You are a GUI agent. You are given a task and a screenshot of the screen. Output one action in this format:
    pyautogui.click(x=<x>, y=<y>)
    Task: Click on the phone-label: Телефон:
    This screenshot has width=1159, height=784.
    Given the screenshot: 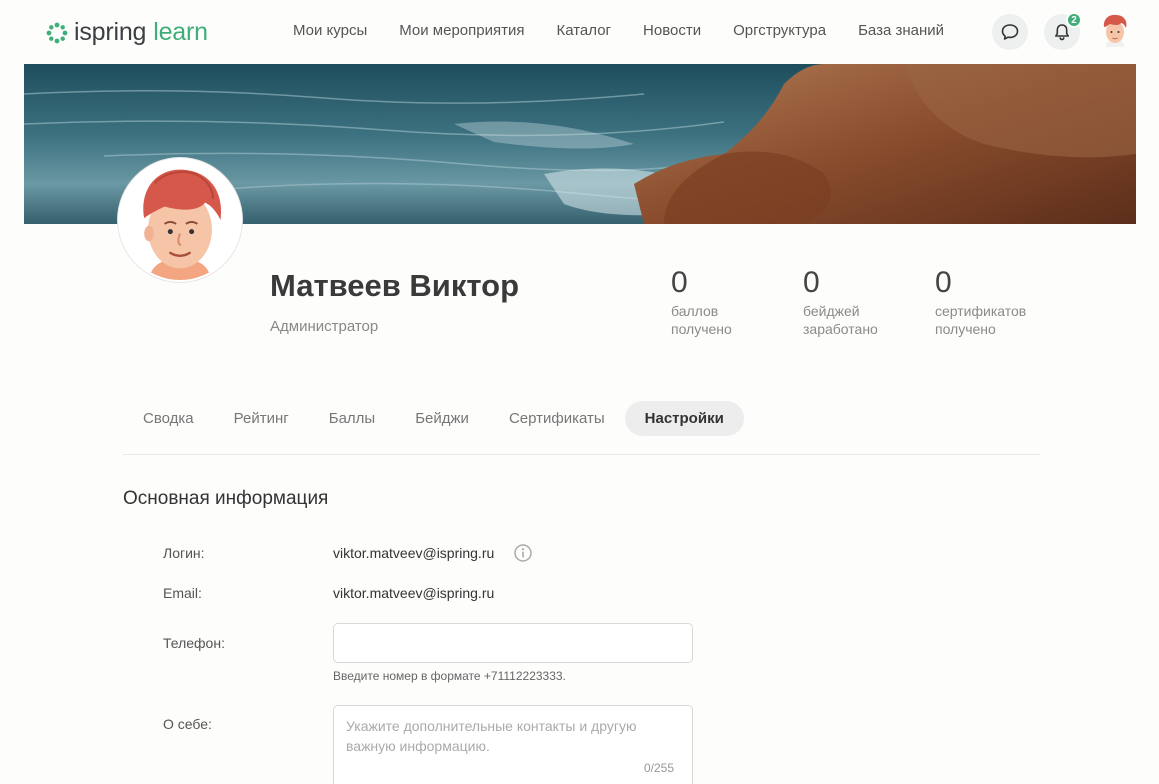 What is the action you would take?
    pyautogui.click(x=194, y=643)
    